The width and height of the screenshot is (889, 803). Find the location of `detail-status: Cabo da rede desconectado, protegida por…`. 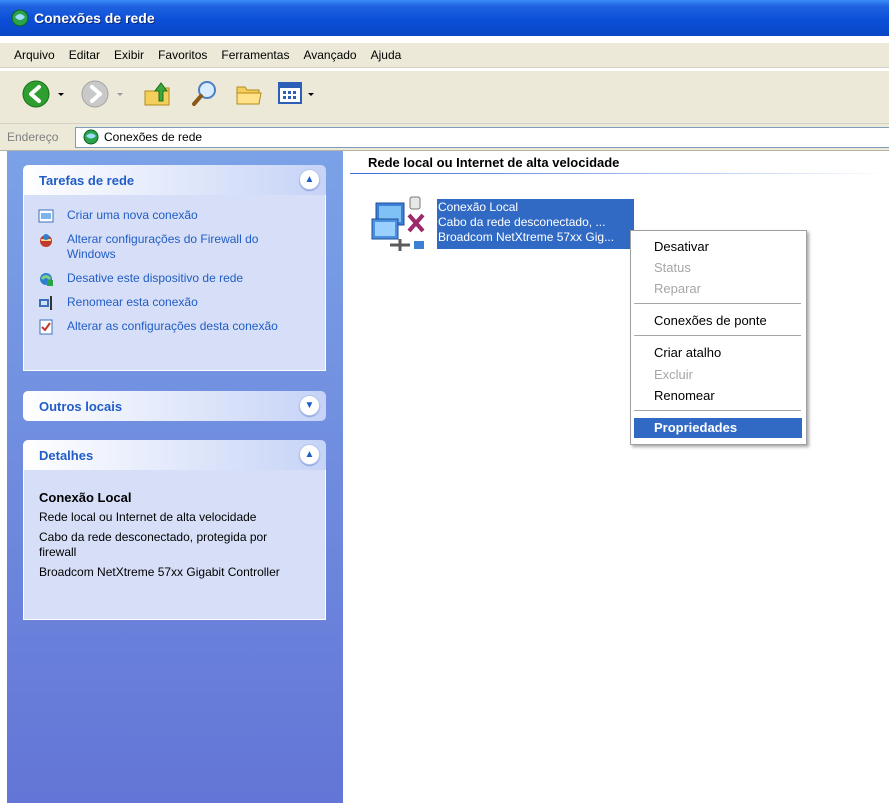

detail-status: Cabo da rede desconectado, protegida por… is located at coordinates (153, 544).